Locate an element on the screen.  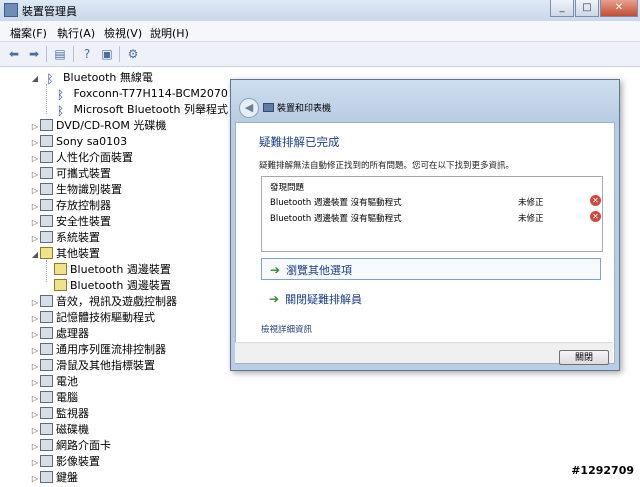
tree-item-usb: ▷ 通用序列匯流排控制器 is located at coordinates (98, 350).